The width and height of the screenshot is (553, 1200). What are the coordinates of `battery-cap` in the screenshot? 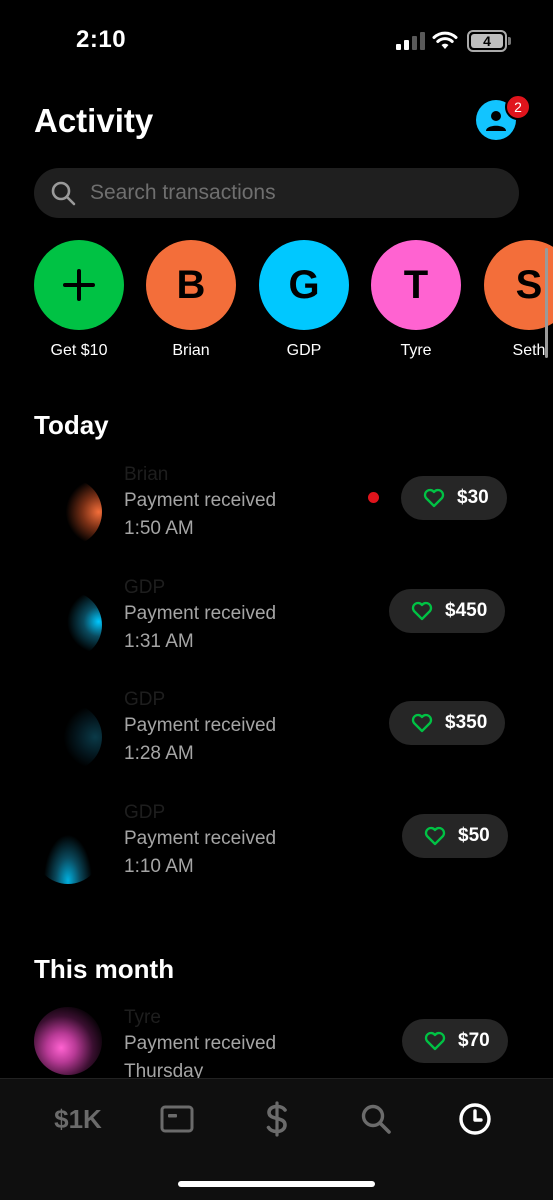 It's located at (509, 41).